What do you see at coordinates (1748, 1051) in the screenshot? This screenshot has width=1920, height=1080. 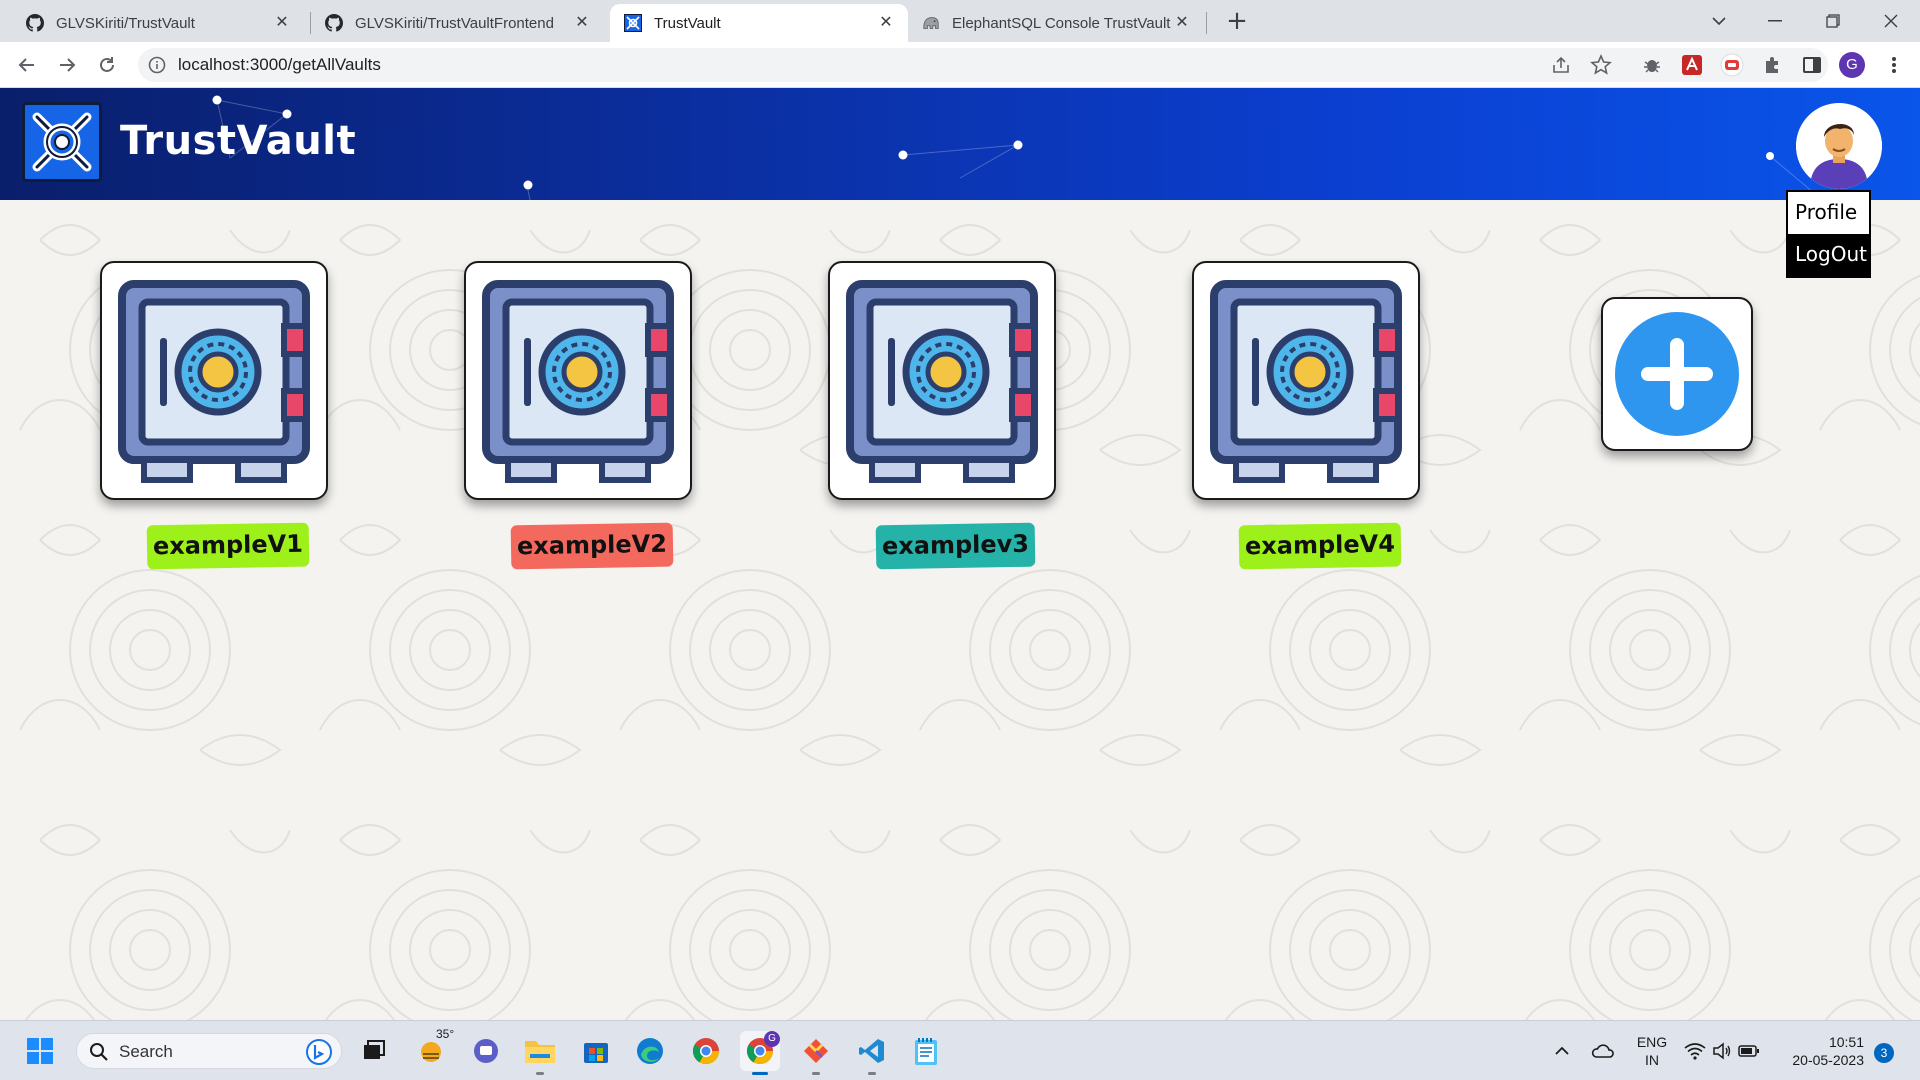 I see `battery-icon` at bounding box center [1748, 1051].